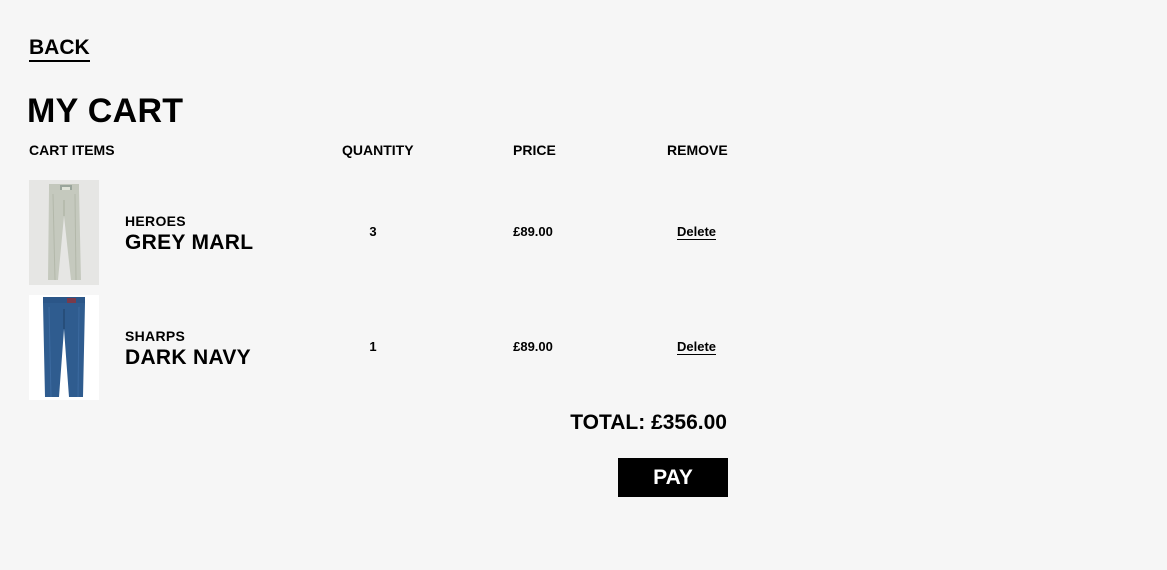  Describe the element at coordinates (155, 221) in the screenshot. I see `product-brand: HEROES` at that location.